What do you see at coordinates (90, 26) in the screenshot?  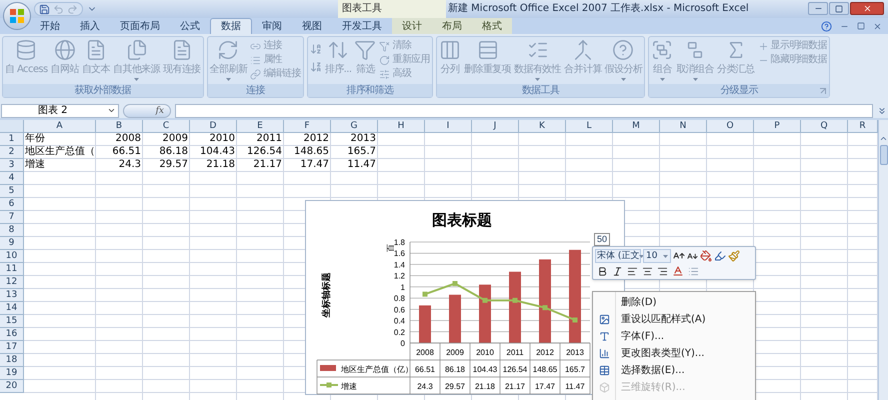 I see `ribbon-tab: 插入` at bounding box center [90, 26].